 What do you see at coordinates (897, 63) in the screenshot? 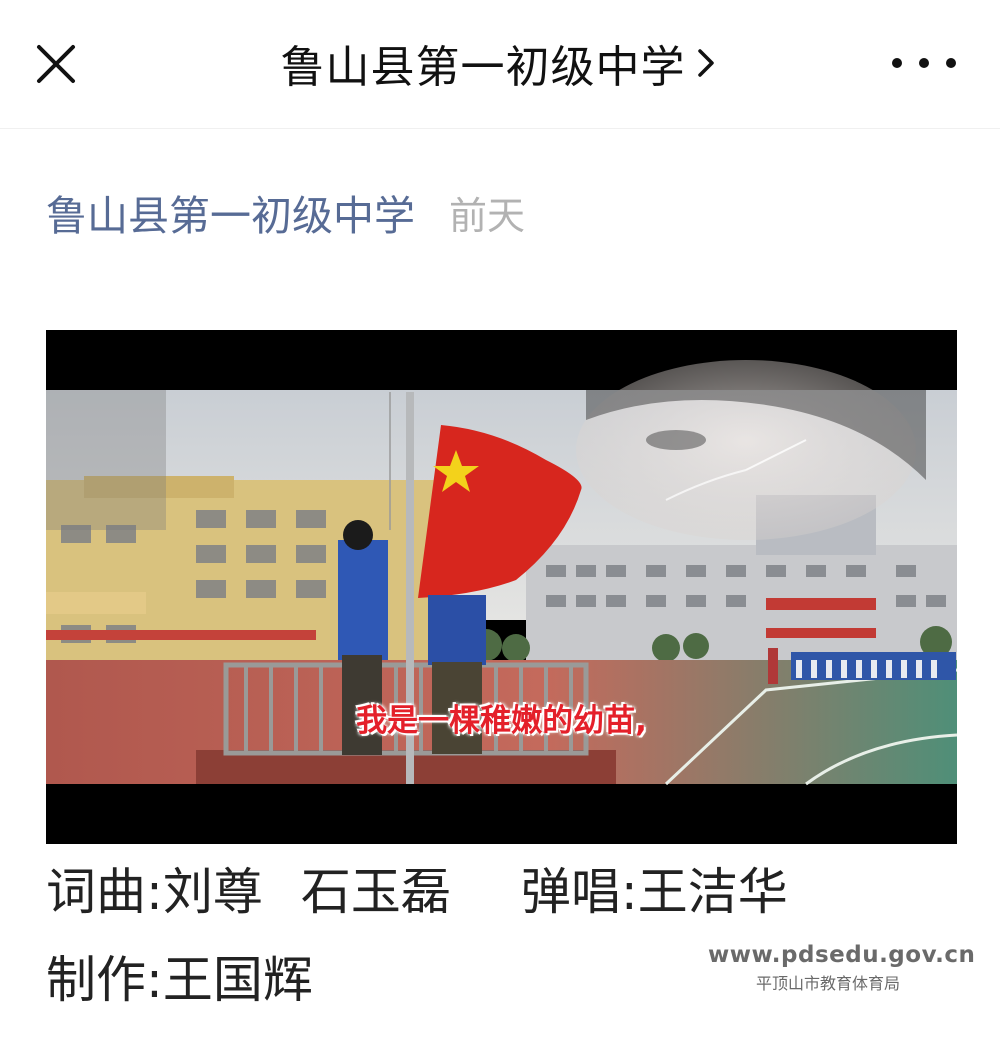
I see `more-horizontal-icon` at bounding box center [897, 63].